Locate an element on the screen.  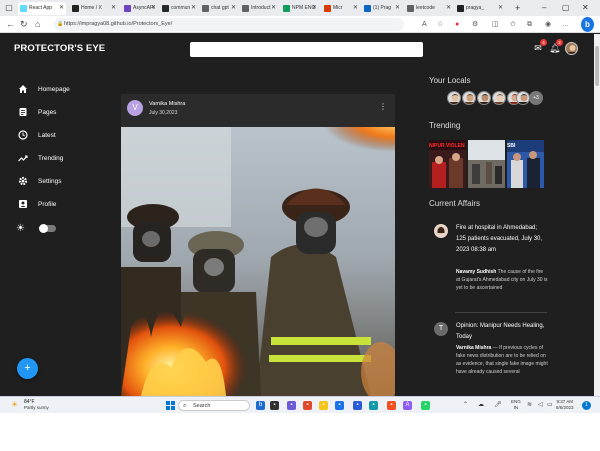
sidebar-item-pages: Pages is located at coordinates (63, 113).